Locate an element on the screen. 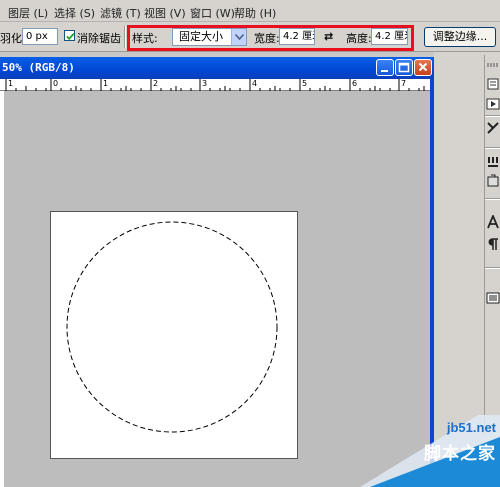 Image resolution: width=500 pixels, height=487 pixels. highlight-annotation is located at coordinates (270, 38).